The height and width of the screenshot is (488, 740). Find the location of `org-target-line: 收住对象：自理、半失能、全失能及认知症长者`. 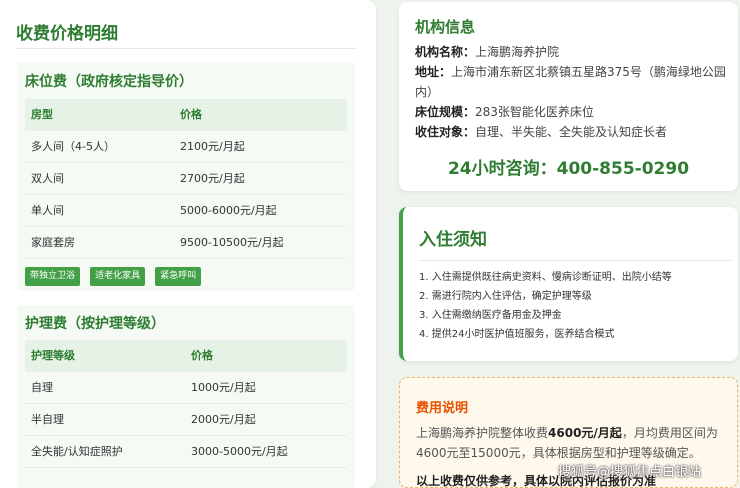

org-target-line: 收住对象：自理、半失能、全失能及认知症长者 is located at coordinates (573, 132).